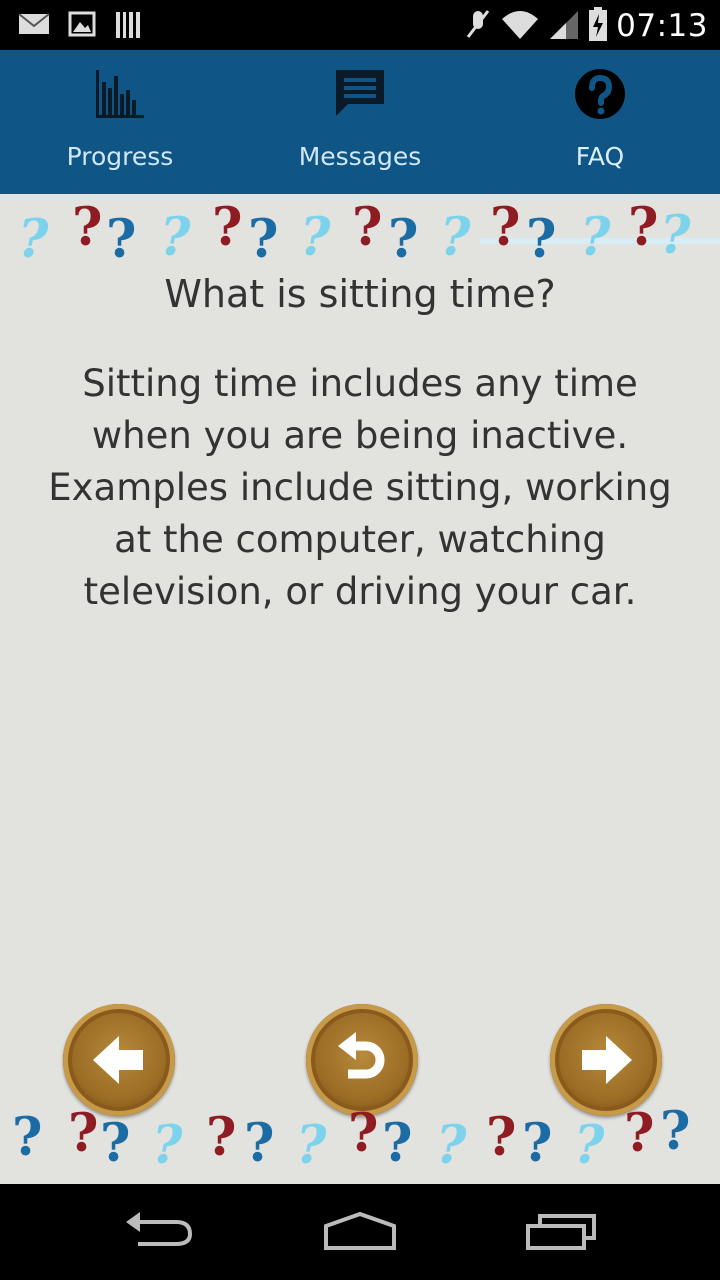  What do you see at coordinates (120, 94) in the screenshot?
I see `bar-chart-icon` at bounding box center [120, 94].